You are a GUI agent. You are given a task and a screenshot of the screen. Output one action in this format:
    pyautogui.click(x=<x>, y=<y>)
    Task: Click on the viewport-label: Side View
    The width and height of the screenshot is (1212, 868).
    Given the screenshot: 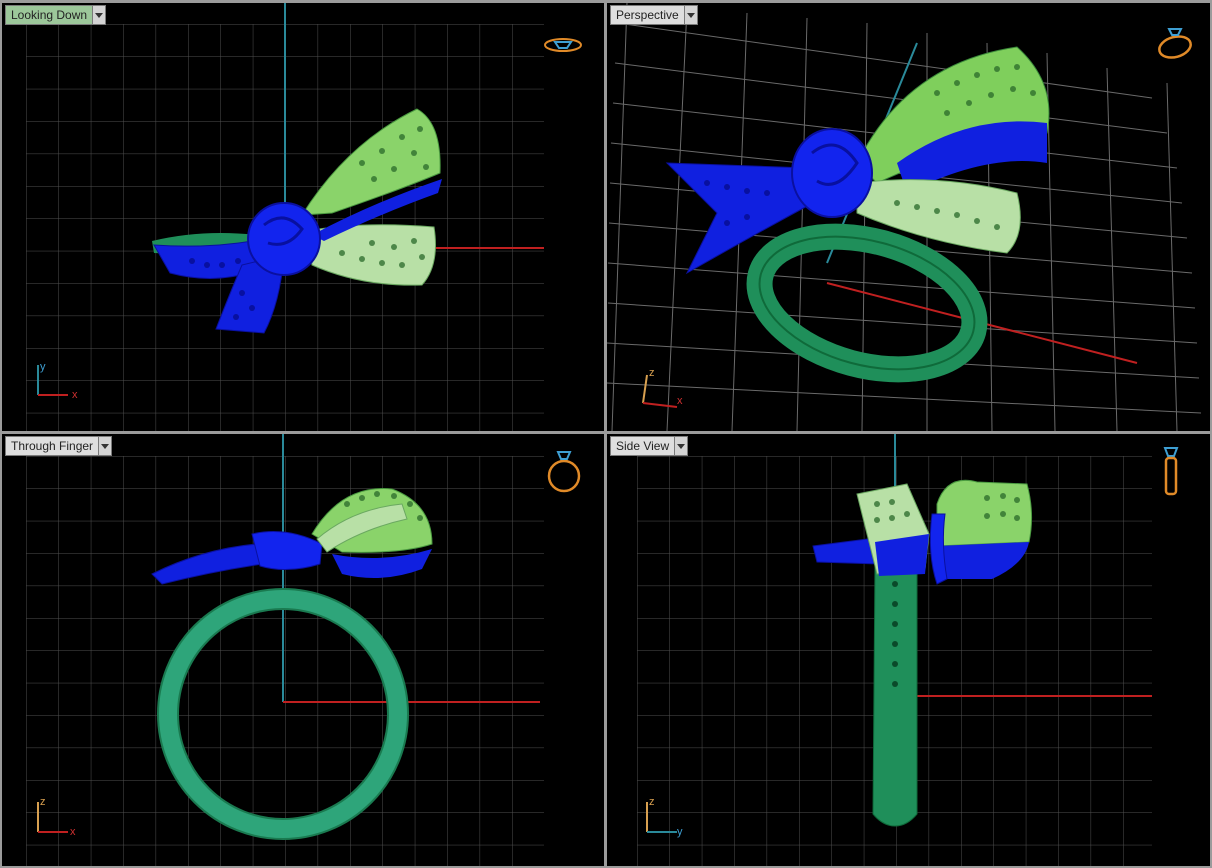 What is the action you would take?
    pyautogui.click(x=643, y=446)
    